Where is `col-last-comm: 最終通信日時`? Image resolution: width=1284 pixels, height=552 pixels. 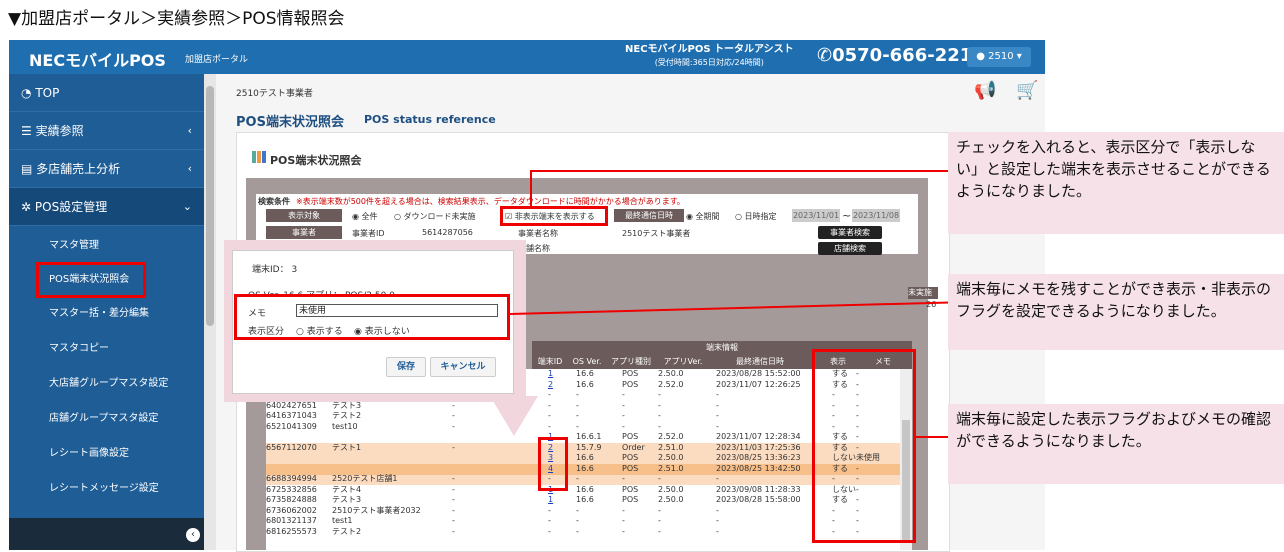 col-last-comm: 最終通信日時 is located at coordinates (760, 361).